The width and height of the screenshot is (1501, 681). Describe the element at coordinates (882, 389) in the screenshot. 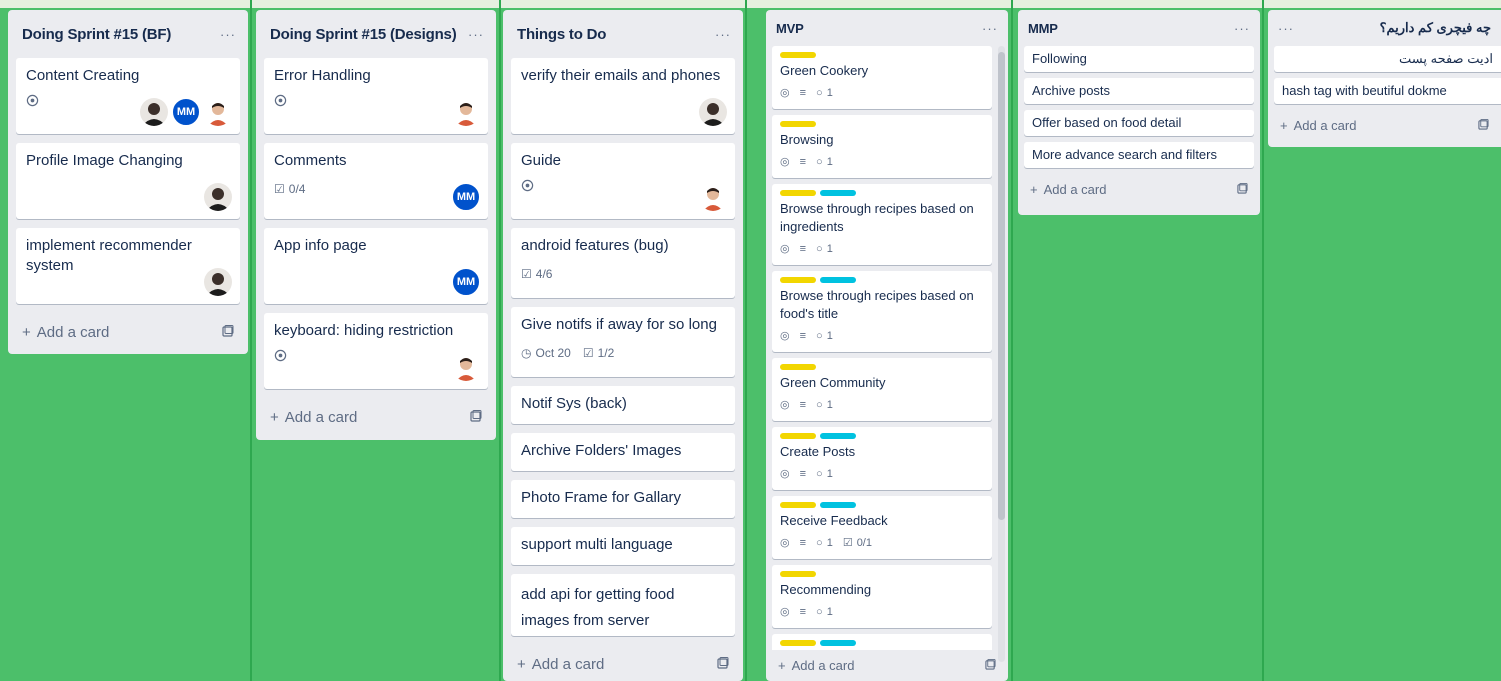

I see `card: Green Community ◎ ≡ ○ 1` at that location.